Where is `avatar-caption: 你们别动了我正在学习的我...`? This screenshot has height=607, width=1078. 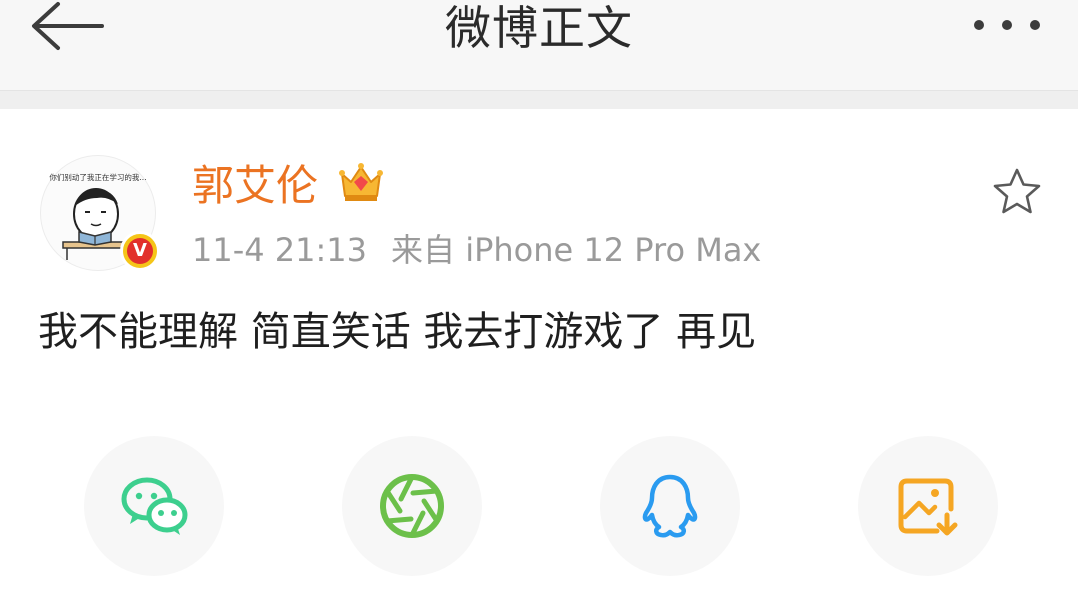
avatar-caption: 你们别动了我正在学习的我... is located at coordinates (97, 177).